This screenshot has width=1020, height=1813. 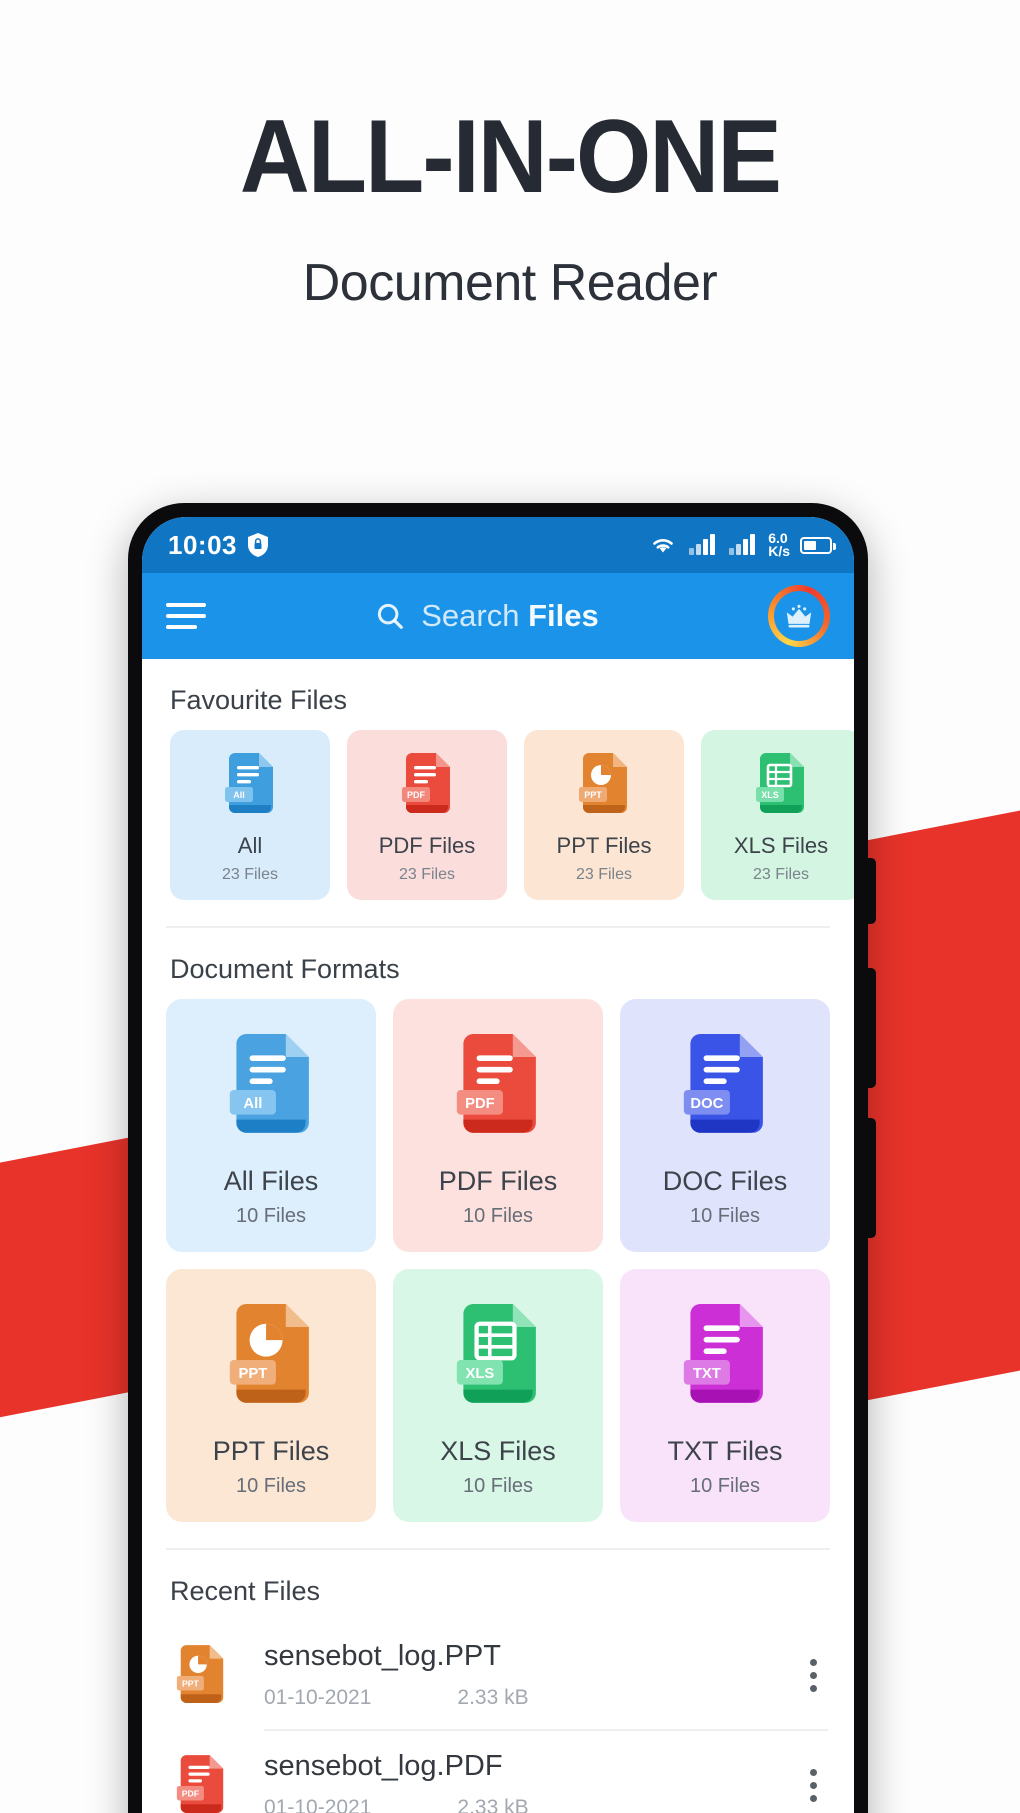 What do you see at coordinates (186, 616) in the screenshot?
I see `hamburger-menu-icon` at bounding box center [186, 616].